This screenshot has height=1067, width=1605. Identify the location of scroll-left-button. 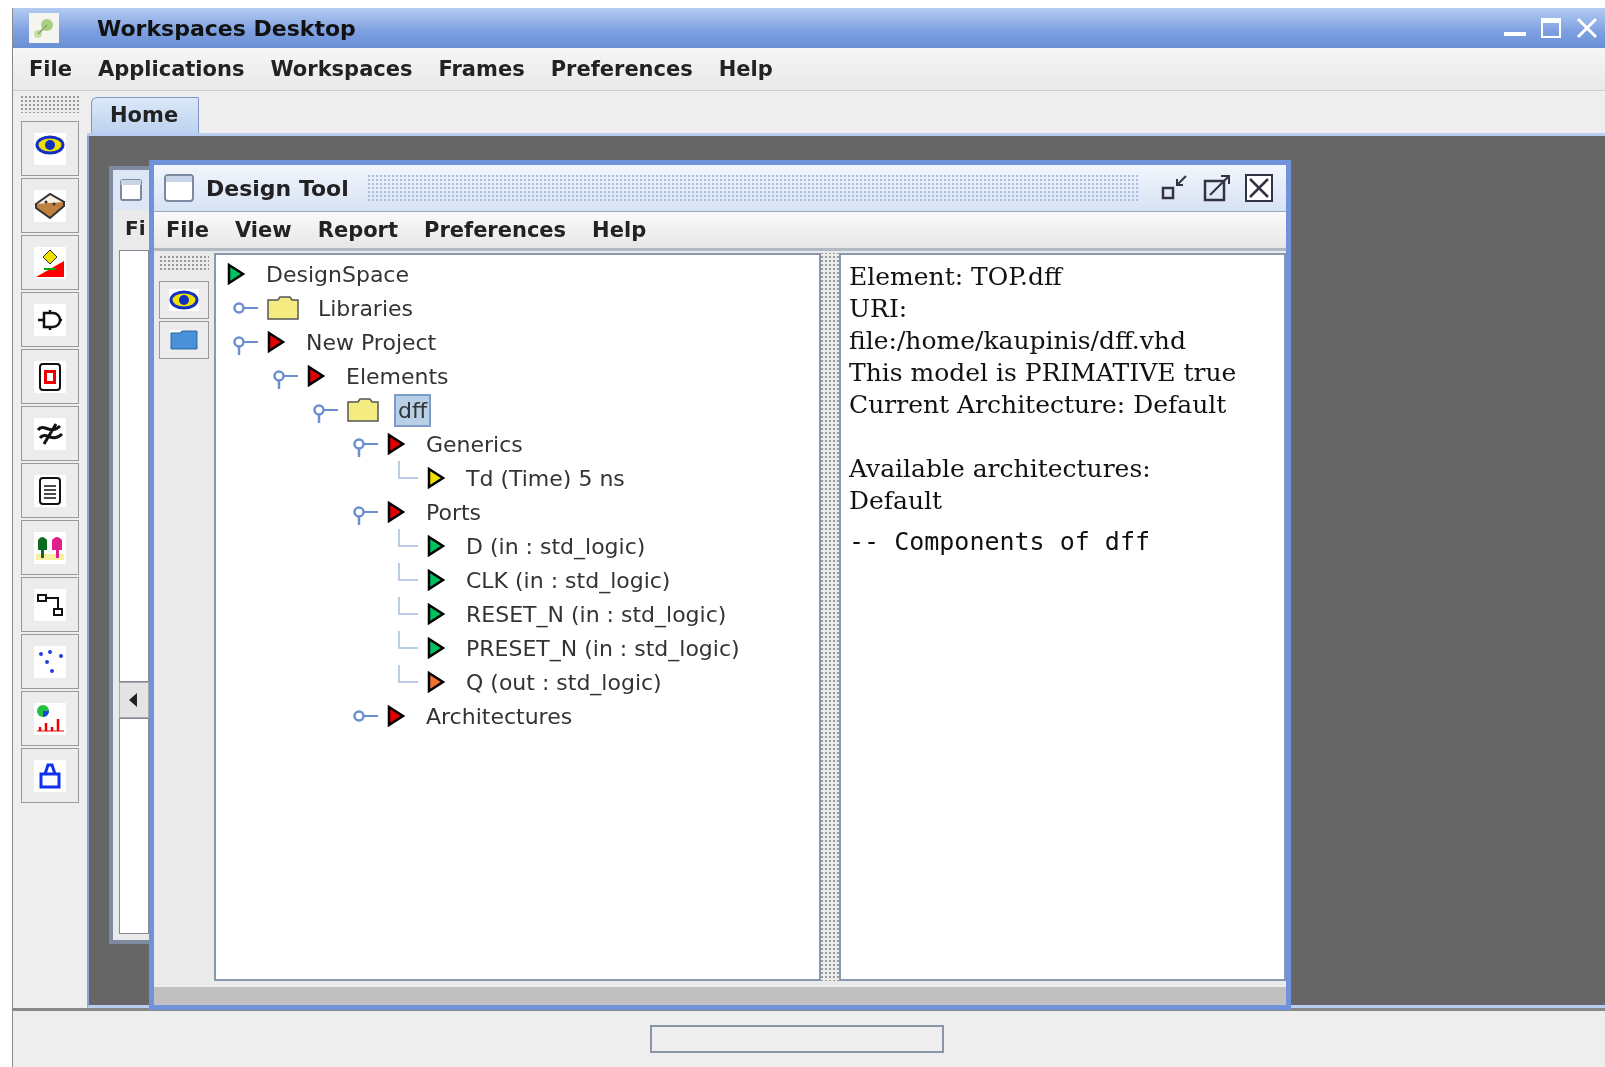
(134, 700).